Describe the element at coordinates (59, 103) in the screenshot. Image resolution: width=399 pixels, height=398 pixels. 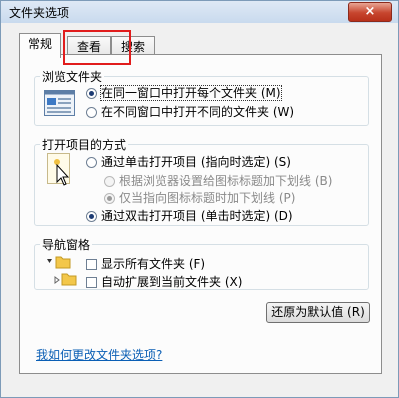
I see `window-icon` at that location.